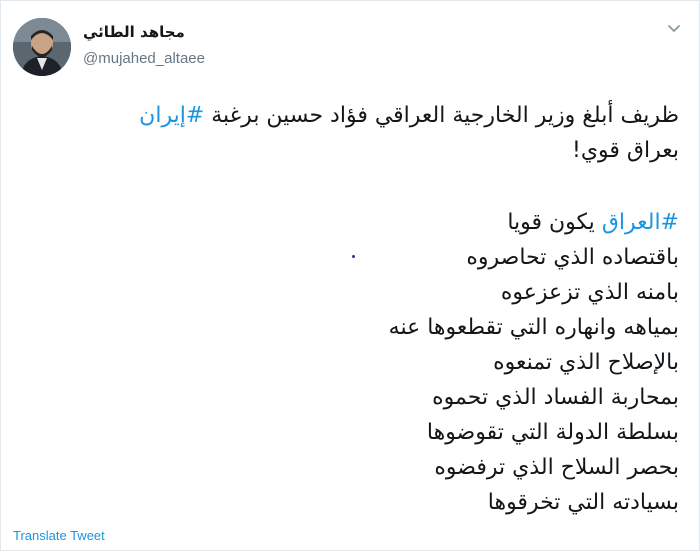  Describe the element at coordinates (583, 502) in the screenshot. I see `tweet-list-line: بسيادته التي تخرقوها` at that location.